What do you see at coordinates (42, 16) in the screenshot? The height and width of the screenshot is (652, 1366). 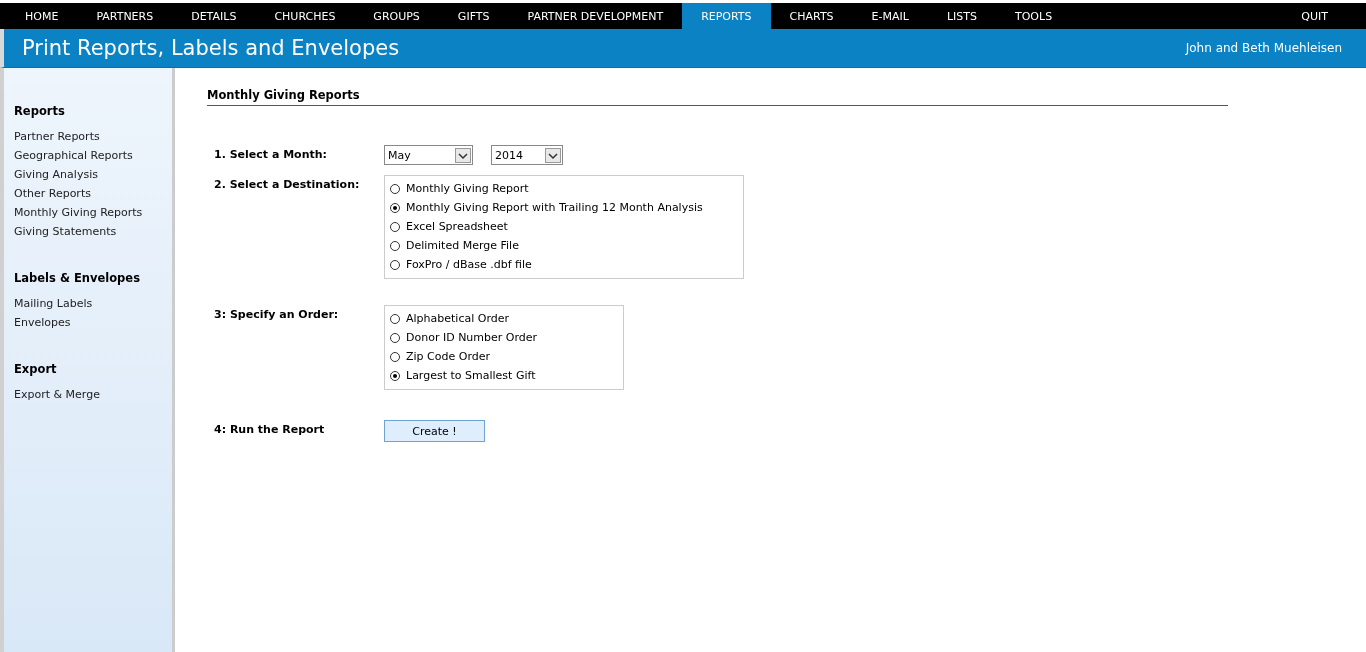 I see `nav-tab: HOME` at bounding box center [42, 16].